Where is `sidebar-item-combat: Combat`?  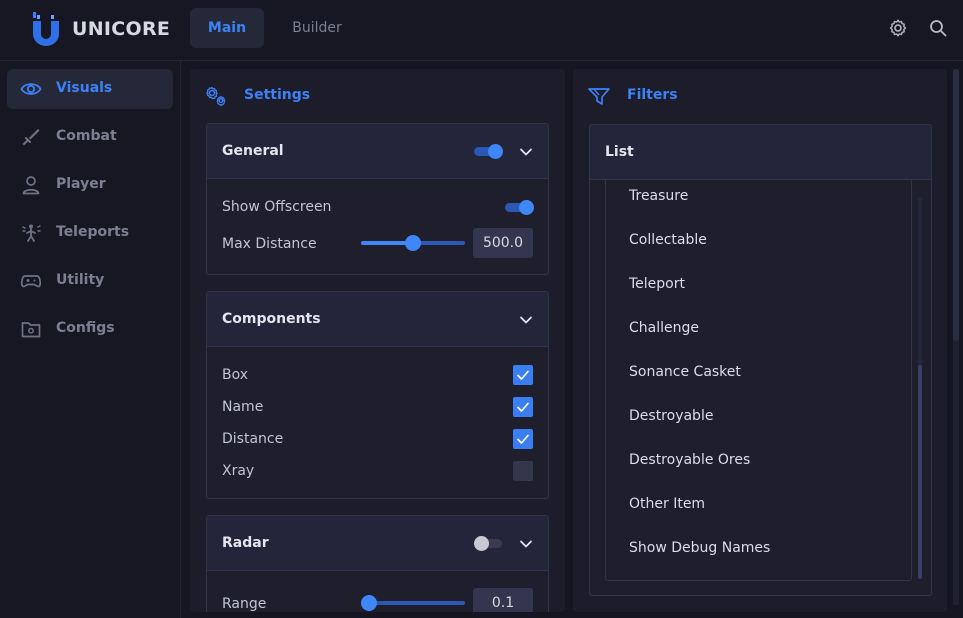
sidebar-item-combat: Combat is located at coordinates (90, 137).